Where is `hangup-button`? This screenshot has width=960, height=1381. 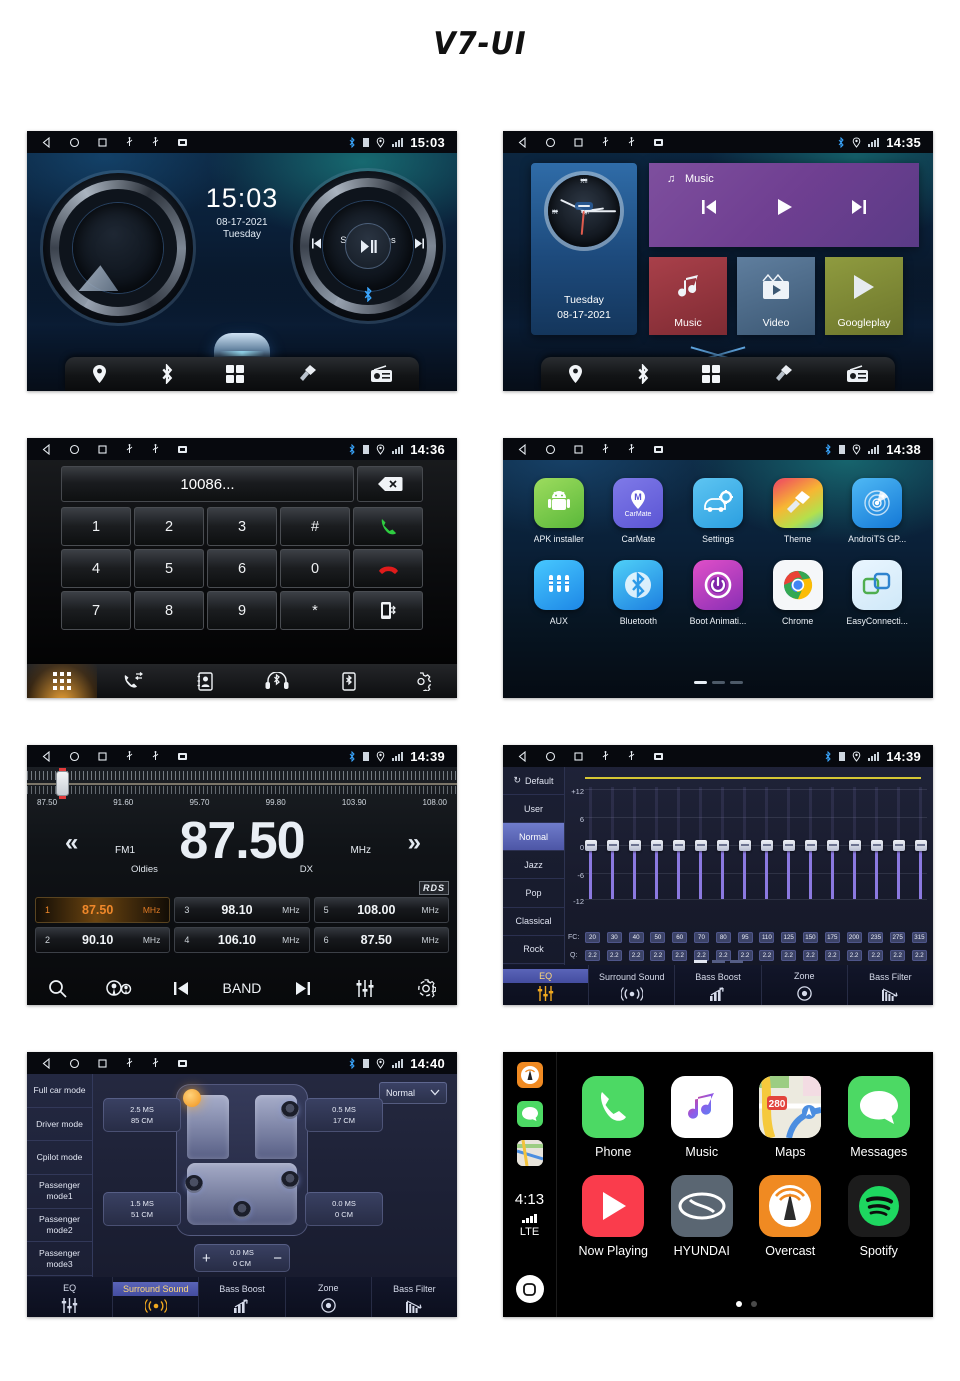
hangup-button is located at coordinates (388, 568).